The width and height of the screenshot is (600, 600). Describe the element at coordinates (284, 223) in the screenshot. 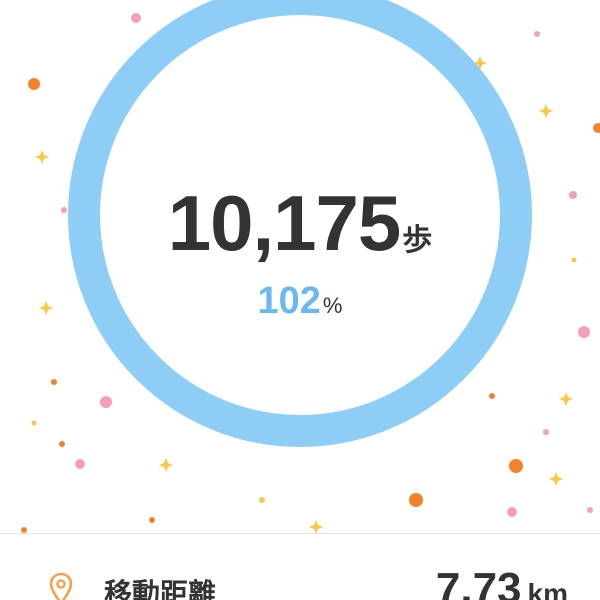

I see `step-count-value: 10,175` at that location.